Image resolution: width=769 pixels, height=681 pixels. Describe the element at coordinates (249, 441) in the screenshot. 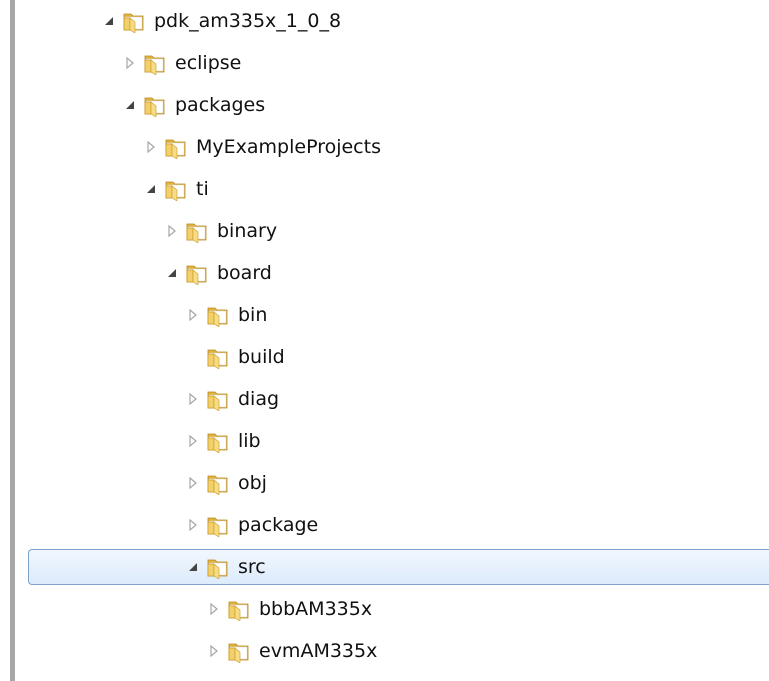

I see `tree-item-label: lib` at that location.